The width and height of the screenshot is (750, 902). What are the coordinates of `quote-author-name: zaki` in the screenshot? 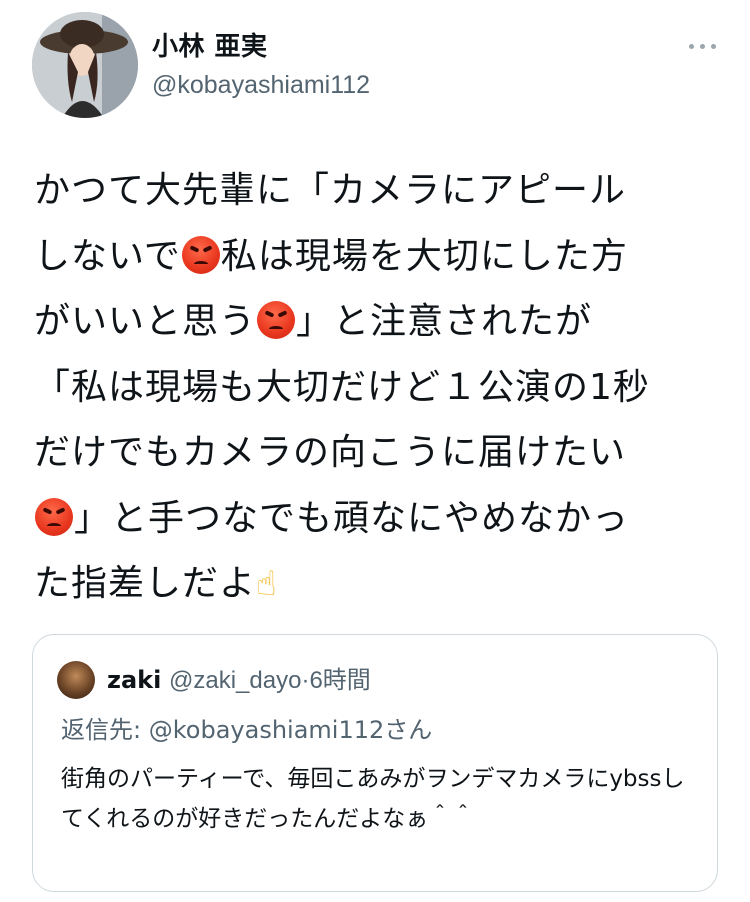 It's located at (134, 680).